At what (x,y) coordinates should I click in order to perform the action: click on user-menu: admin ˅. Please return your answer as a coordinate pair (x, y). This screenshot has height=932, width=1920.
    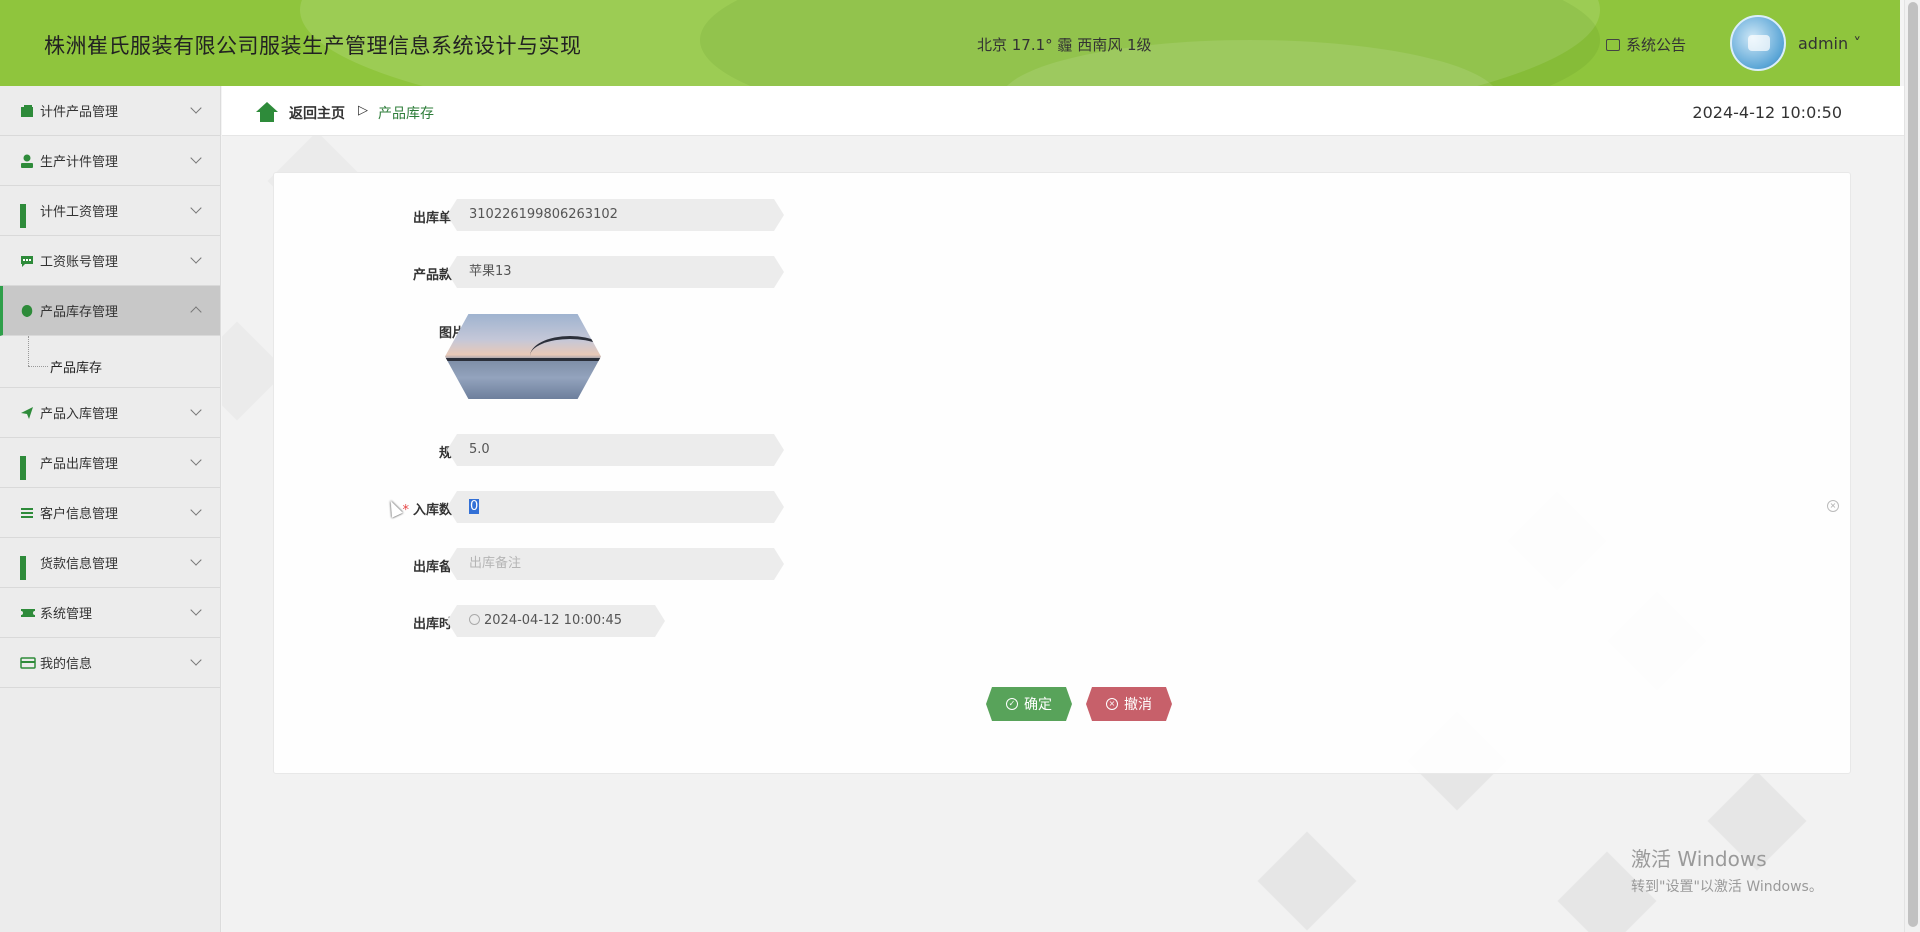
    Looking at the image, I should click on (1829, 43).